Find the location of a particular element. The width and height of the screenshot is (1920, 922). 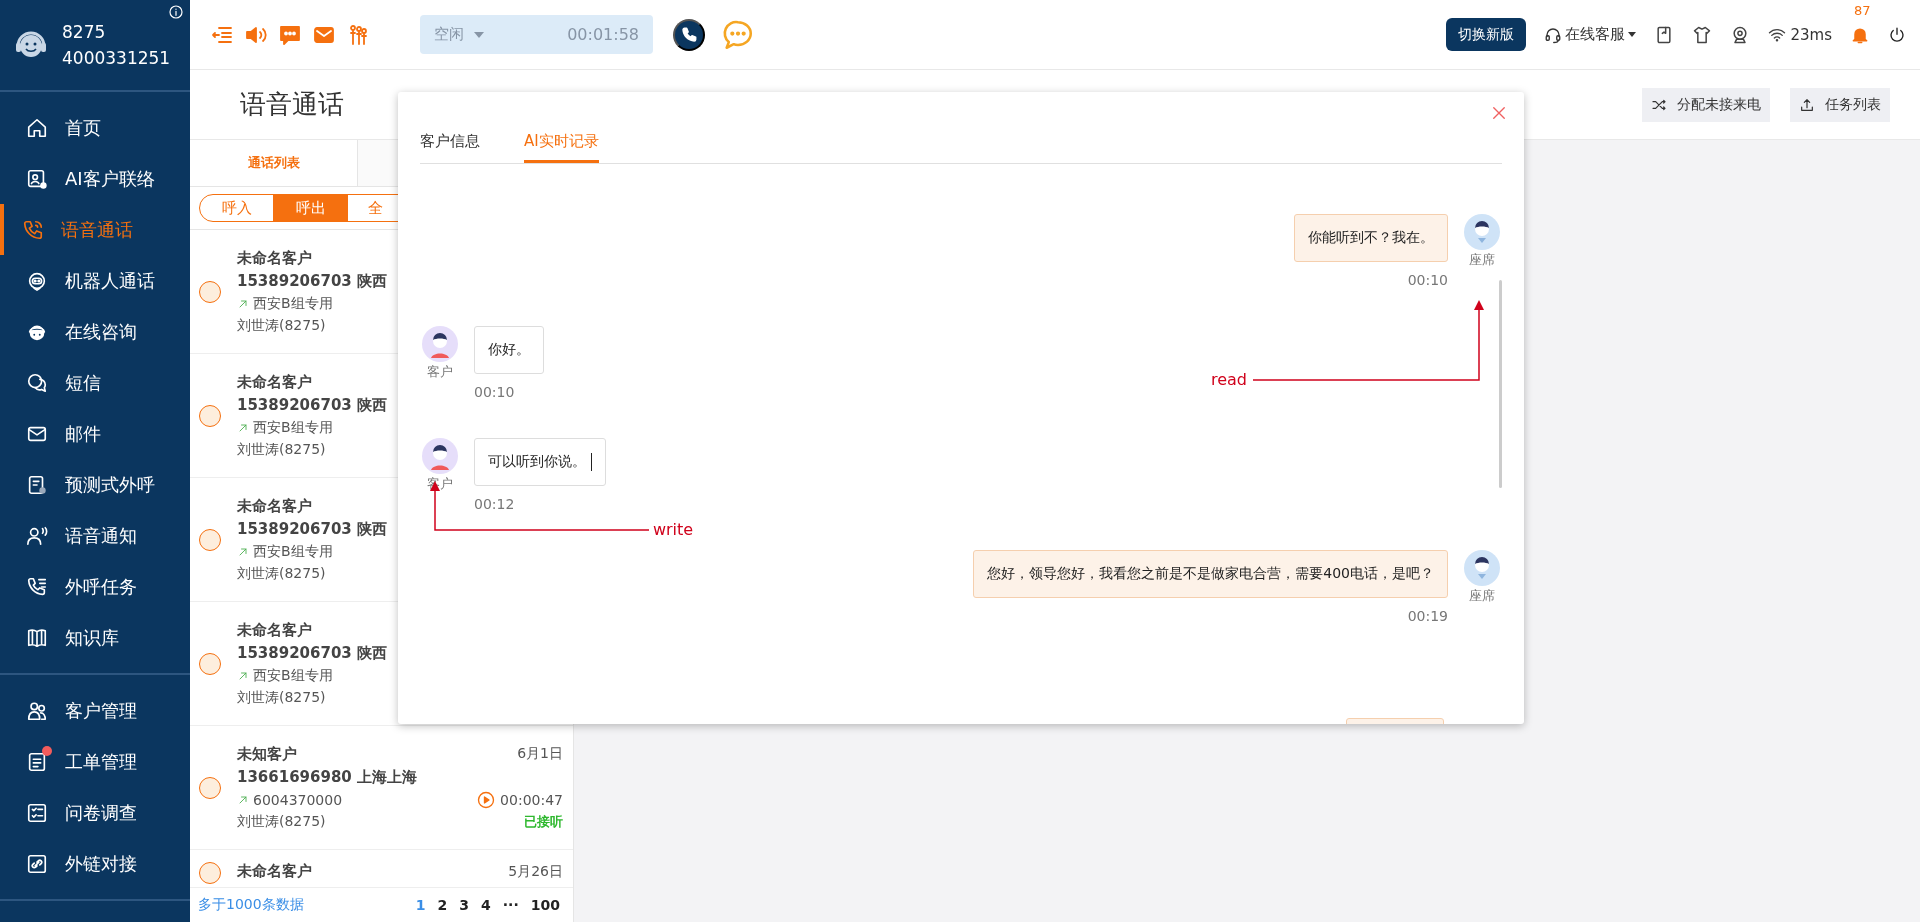

sidebar-label: 客户管理 is located at coordinates (101, 710).